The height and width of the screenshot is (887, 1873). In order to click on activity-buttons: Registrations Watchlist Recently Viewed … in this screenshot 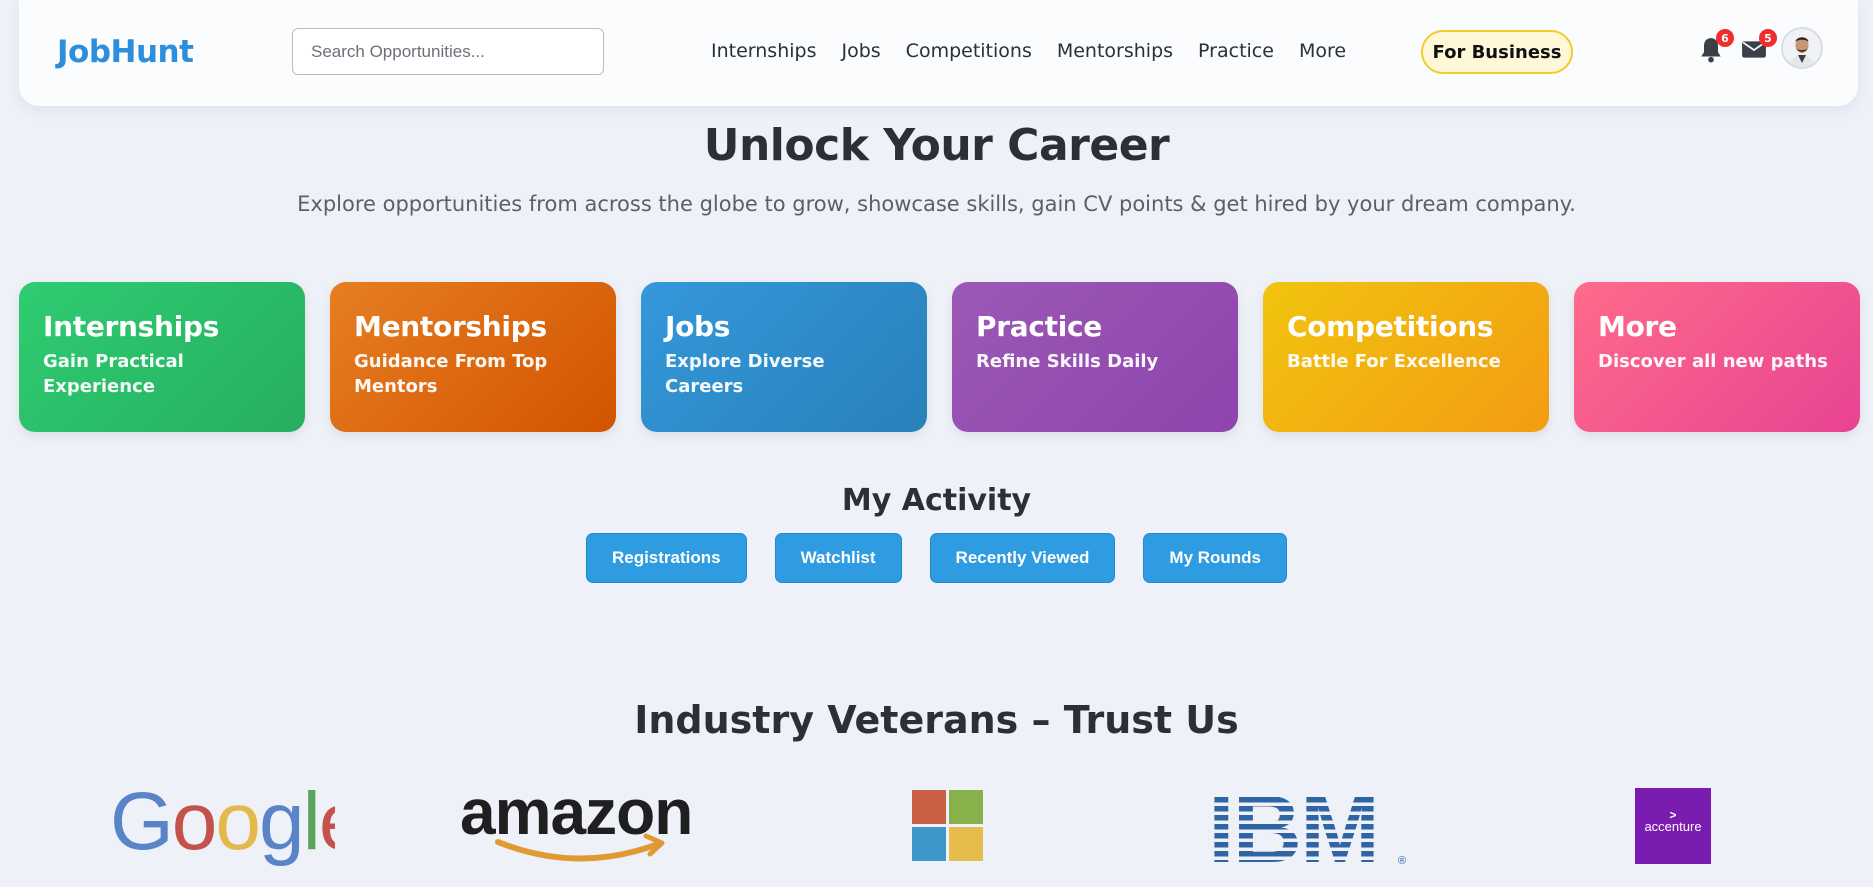, I will do `click(936, 558)`.